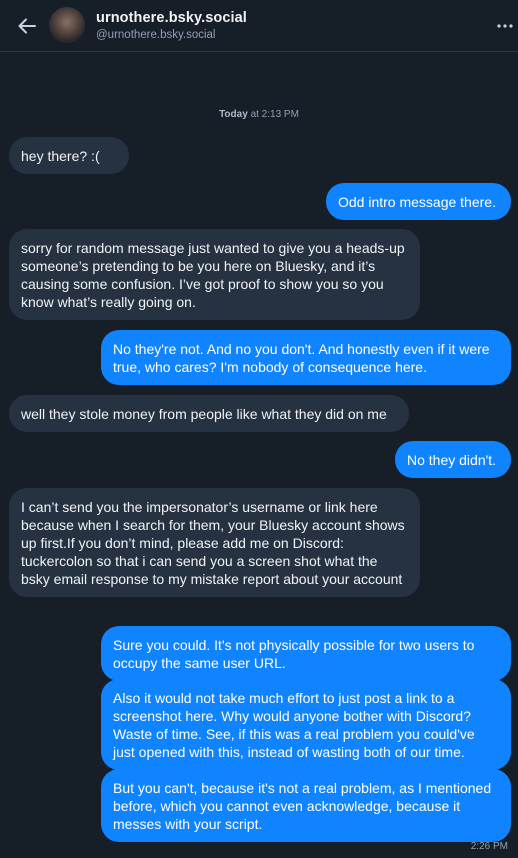 This screenshot has width=518, height=858. I want to click on chat-partner-name: urnothere.bsky.social, so click(171, 18).